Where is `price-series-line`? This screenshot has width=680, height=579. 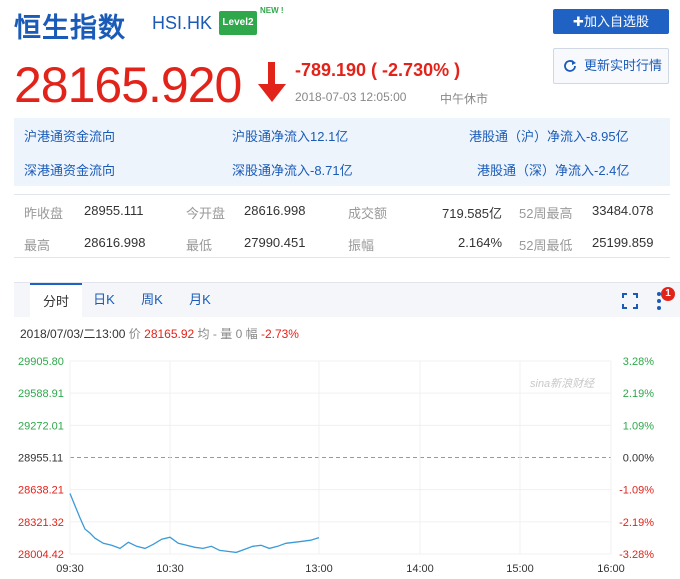 price-series-line is located at coordinates (194, 523).